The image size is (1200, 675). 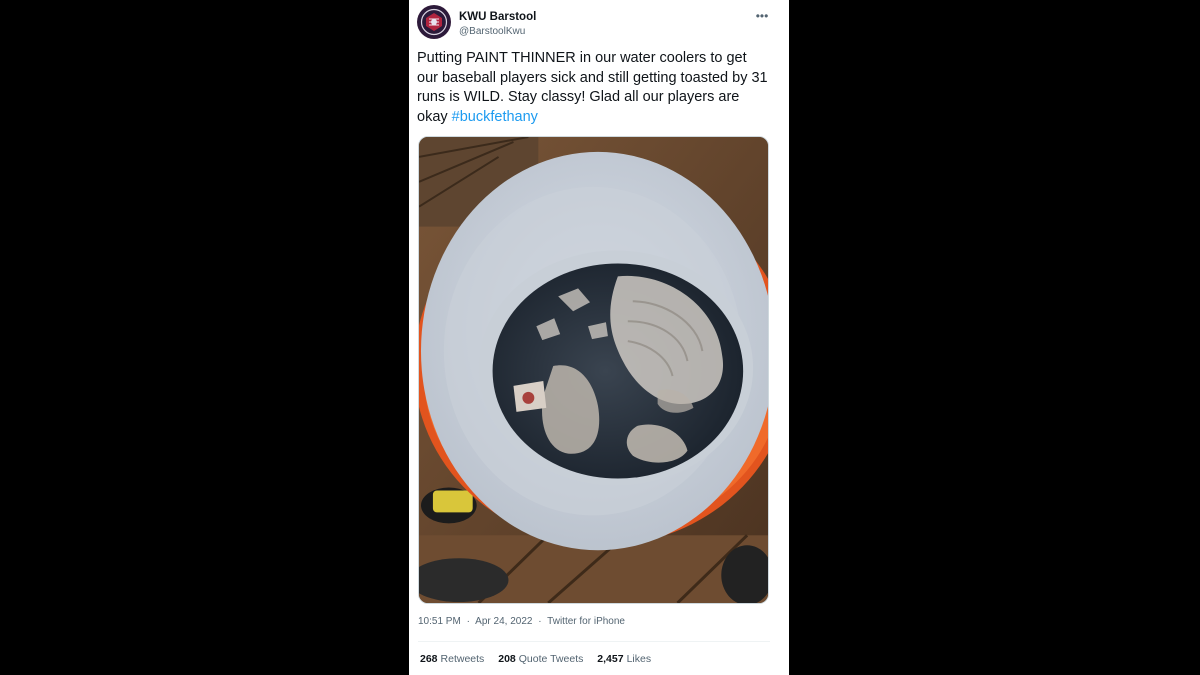 I want to click on hashtag-link: #buckfethany, so click(x=495, y=117).